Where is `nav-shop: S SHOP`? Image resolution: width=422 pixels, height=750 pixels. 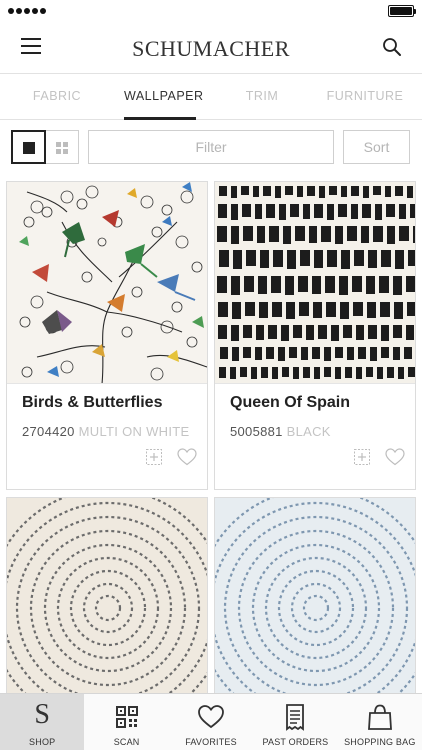 nav-shop: S SHOP is located at coordinates (42, 722).